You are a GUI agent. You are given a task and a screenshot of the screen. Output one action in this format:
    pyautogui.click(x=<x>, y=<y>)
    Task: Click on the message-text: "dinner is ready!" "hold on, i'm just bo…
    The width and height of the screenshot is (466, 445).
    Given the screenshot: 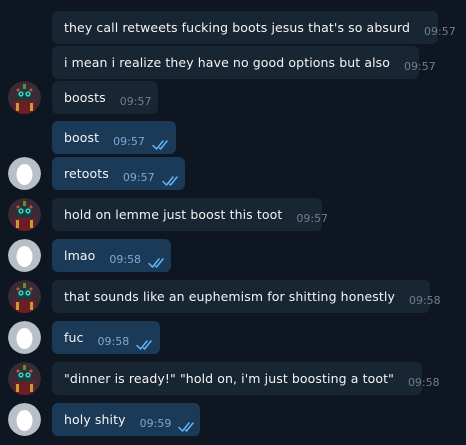 What is the action you would take?
    pyautogui.click(x=229, y=378)
    